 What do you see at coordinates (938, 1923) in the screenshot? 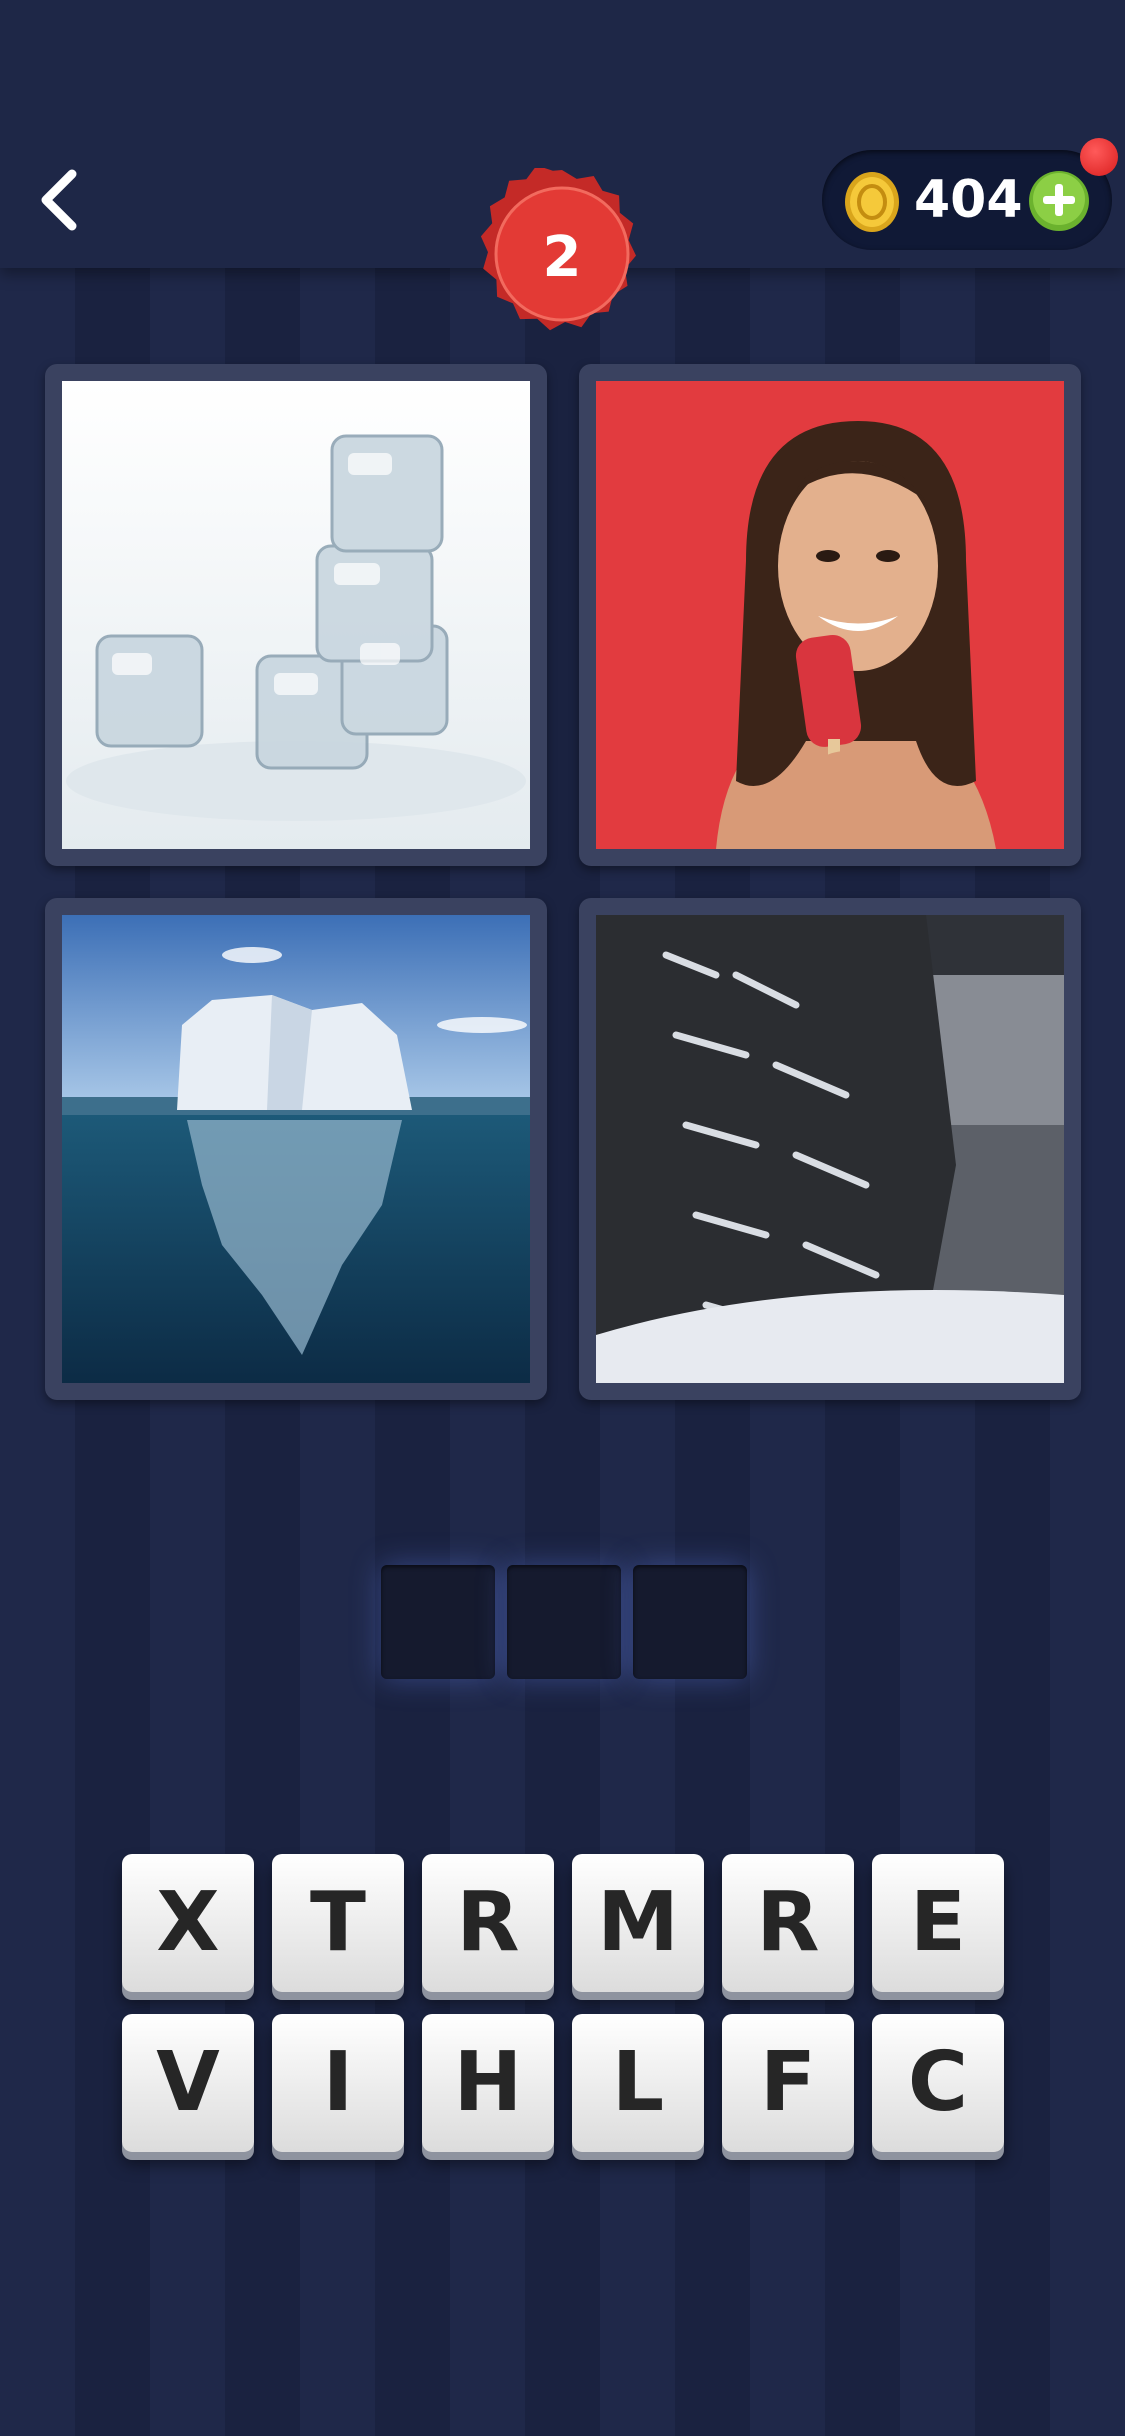
I see `letter-key: E` at bounding box center [938, 1923].